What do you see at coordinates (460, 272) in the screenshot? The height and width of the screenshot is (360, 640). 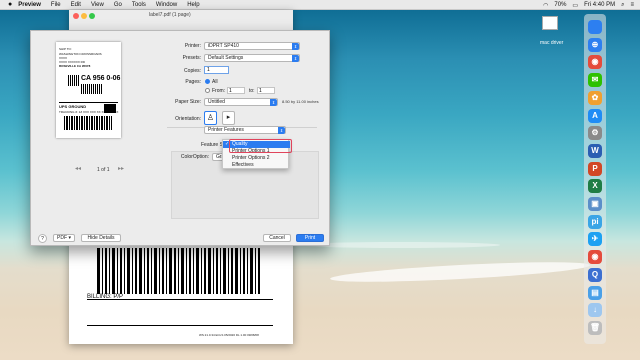 I see `wave-foam` at bounding box center [460, 272].